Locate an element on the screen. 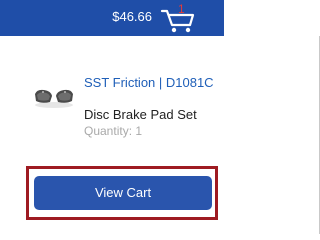 The image size is (320, 240). product-quantity: Quantity: 1 is located at coordinates (113, 131).